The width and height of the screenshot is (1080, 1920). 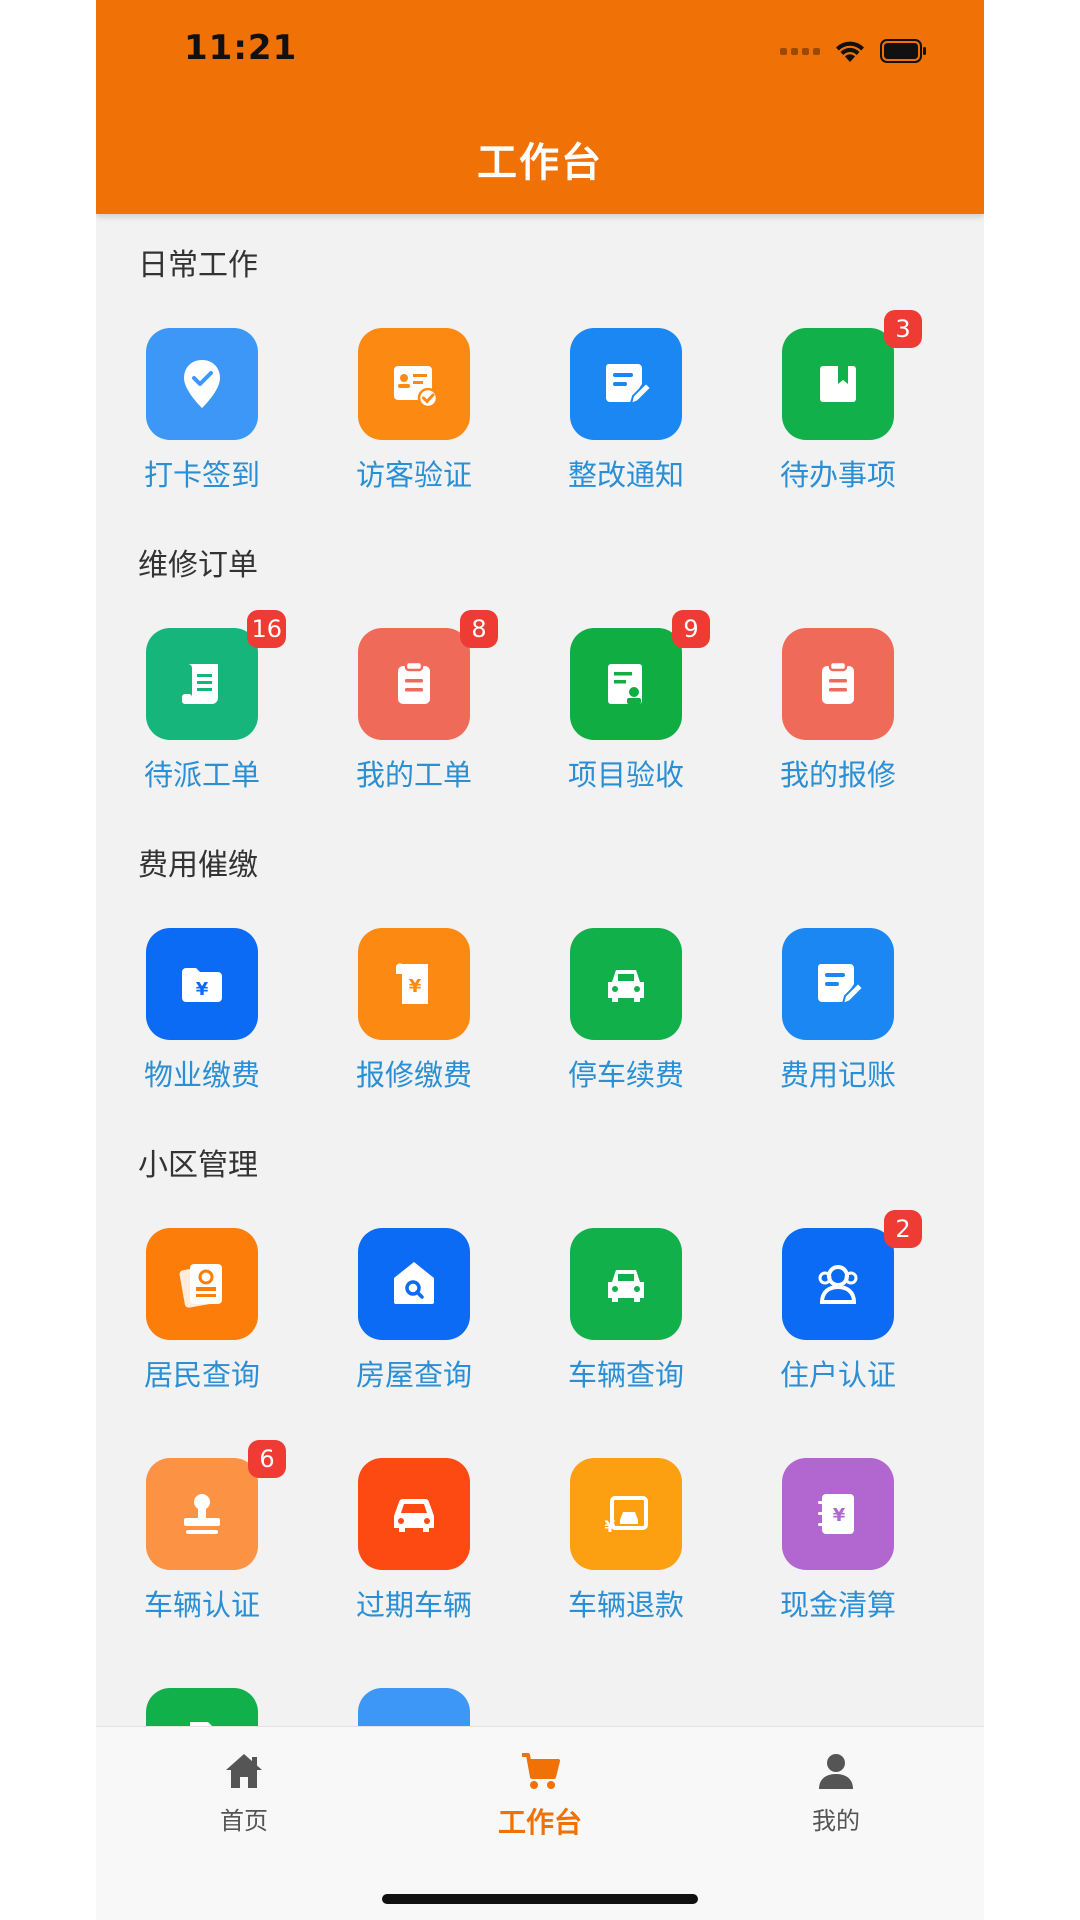 I want to click on section-title-fee-collection: 费用催缴, so click(x=198, y=865).